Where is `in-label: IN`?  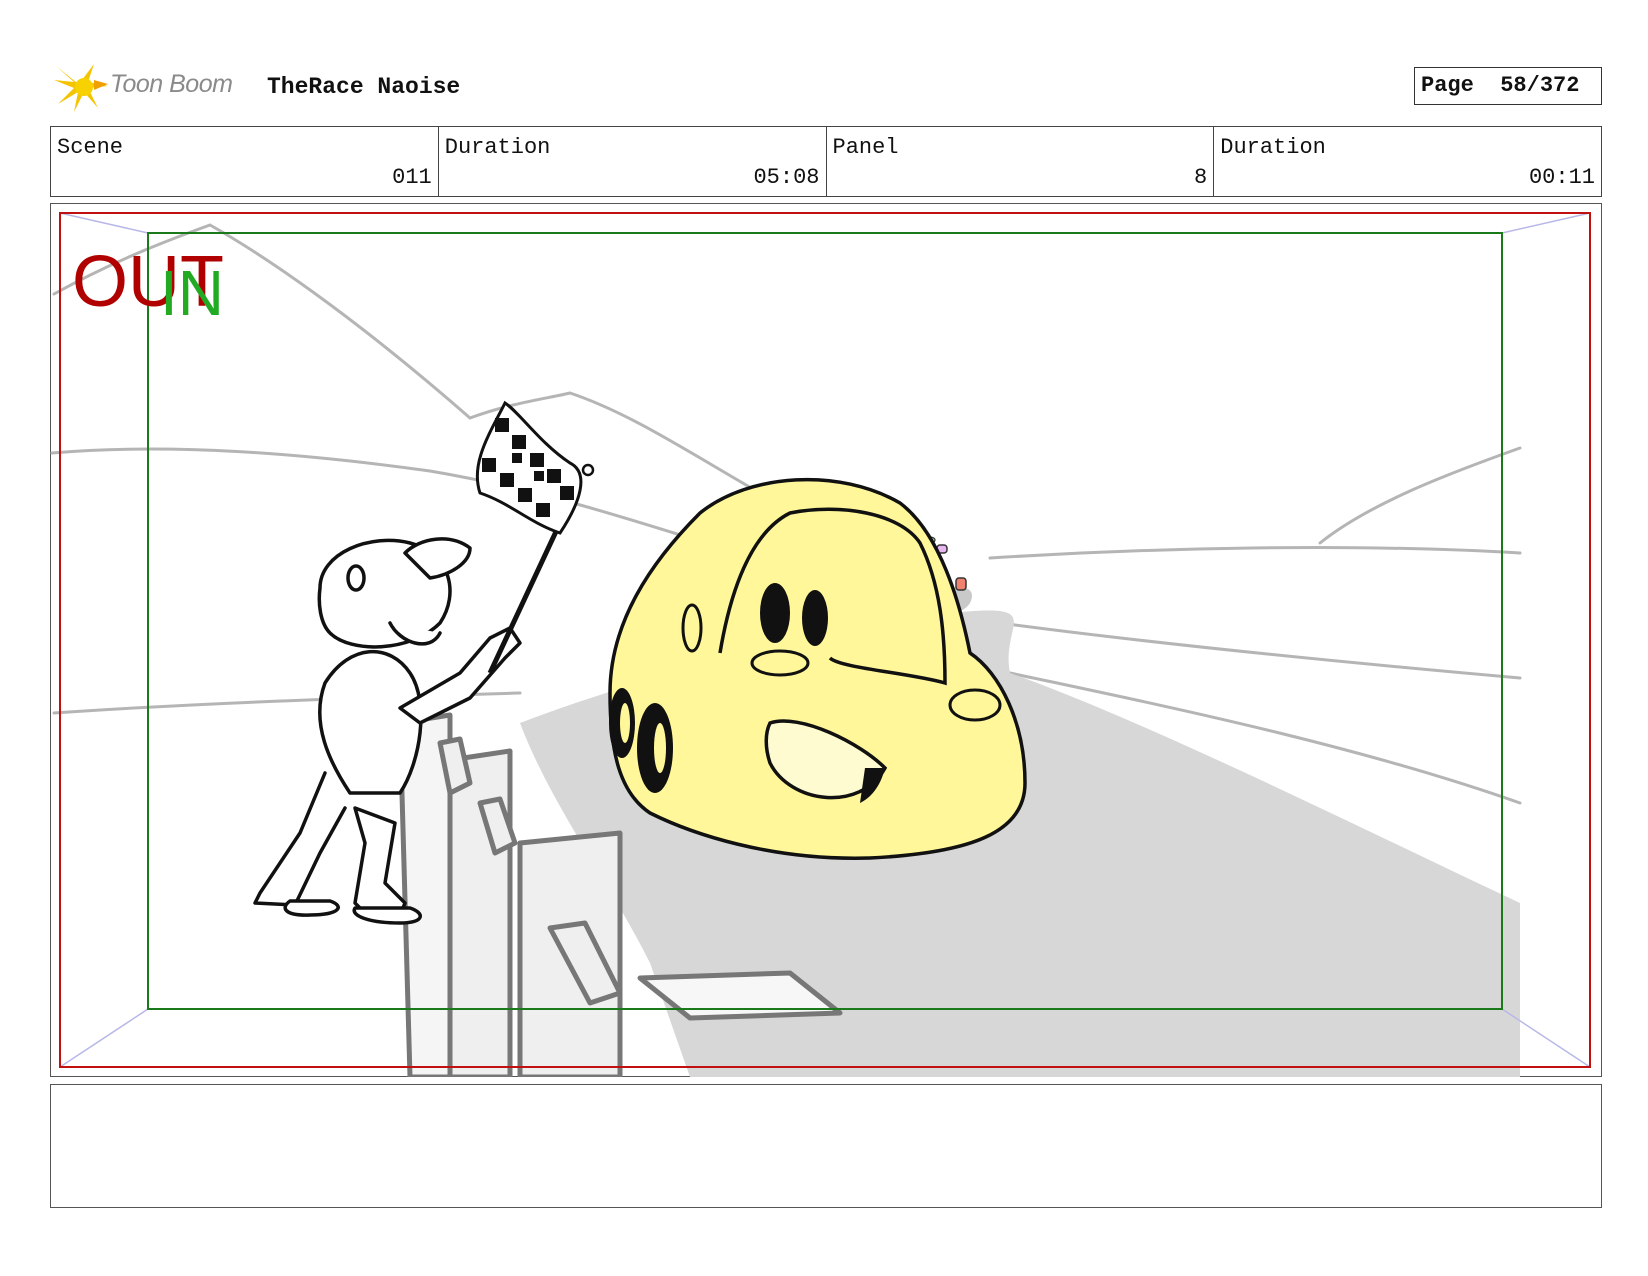 in-label: IN is located at coordinates (192, 293).